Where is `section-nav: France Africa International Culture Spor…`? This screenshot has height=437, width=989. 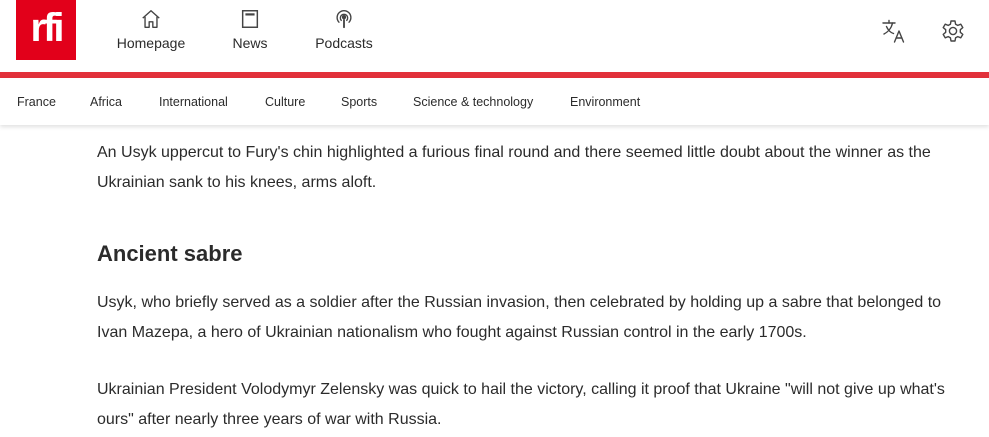 section-nav: France Africa International Culture Spor… is located at coordinates (494, 101).